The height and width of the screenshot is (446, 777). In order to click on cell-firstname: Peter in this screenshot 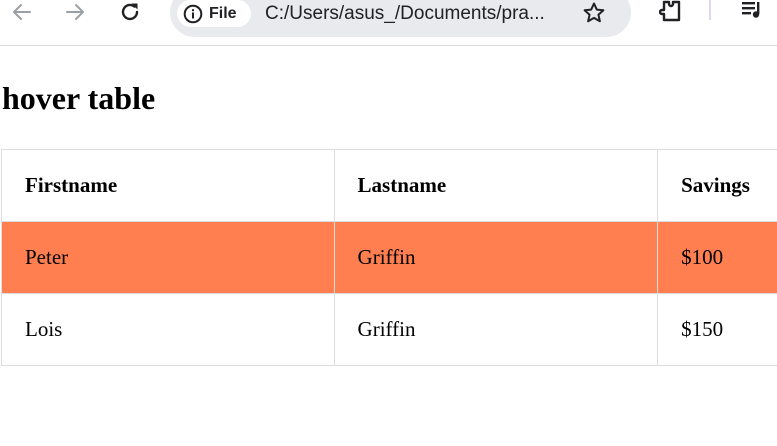, I will do `click(168, 257)`.